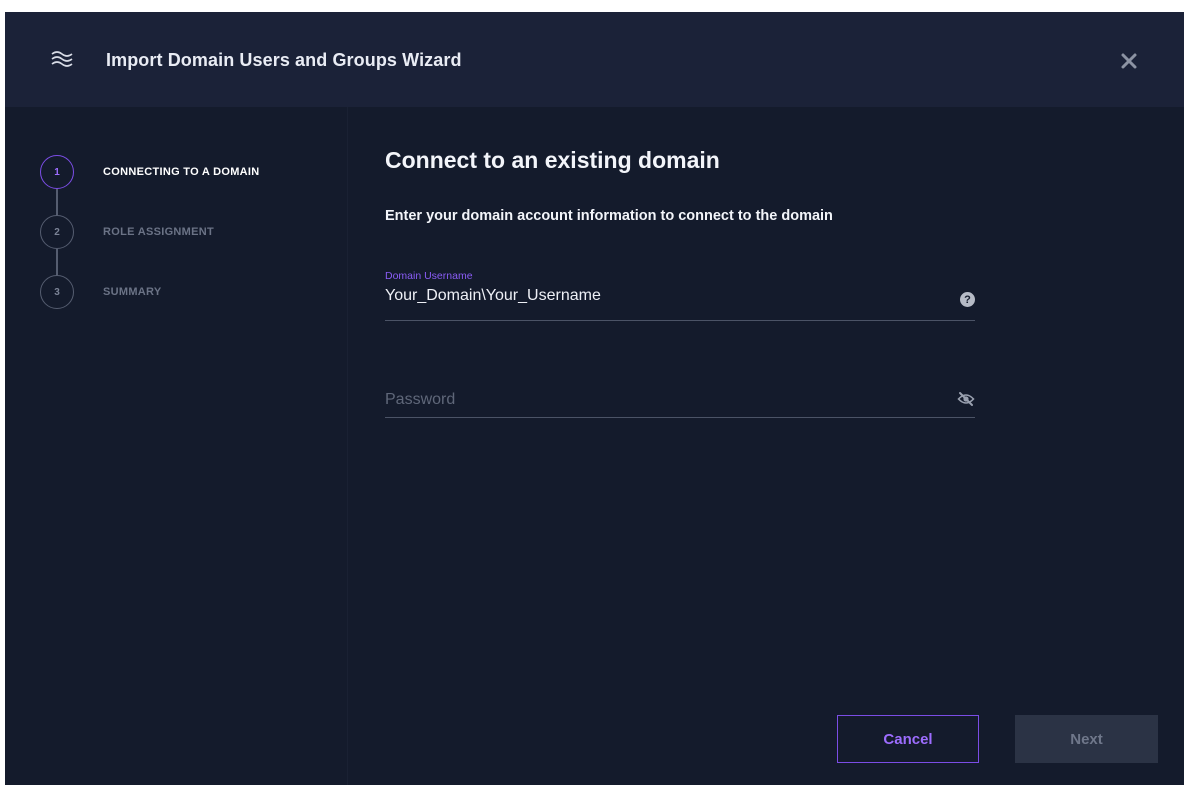  I want to click on step-role-assignment: 2 ROLE ASSIGNMENT, so click(170, 232).